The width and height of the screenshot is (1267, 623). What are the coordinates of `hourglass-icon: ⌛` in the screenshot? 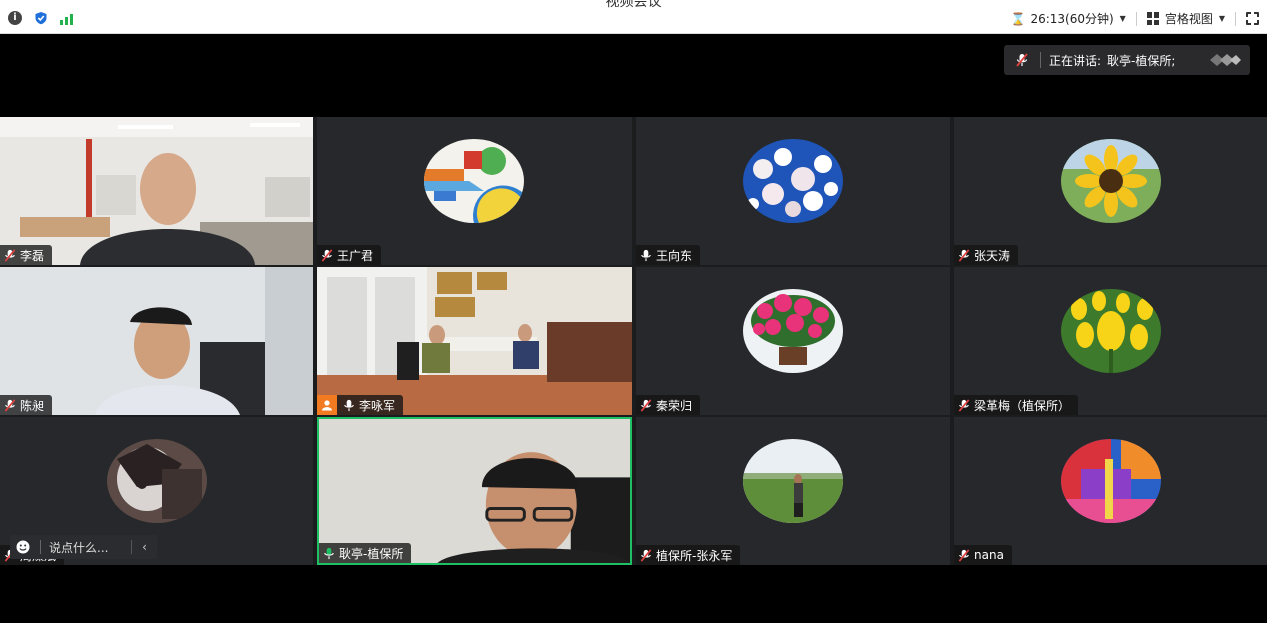 It's located at (1018, 18).